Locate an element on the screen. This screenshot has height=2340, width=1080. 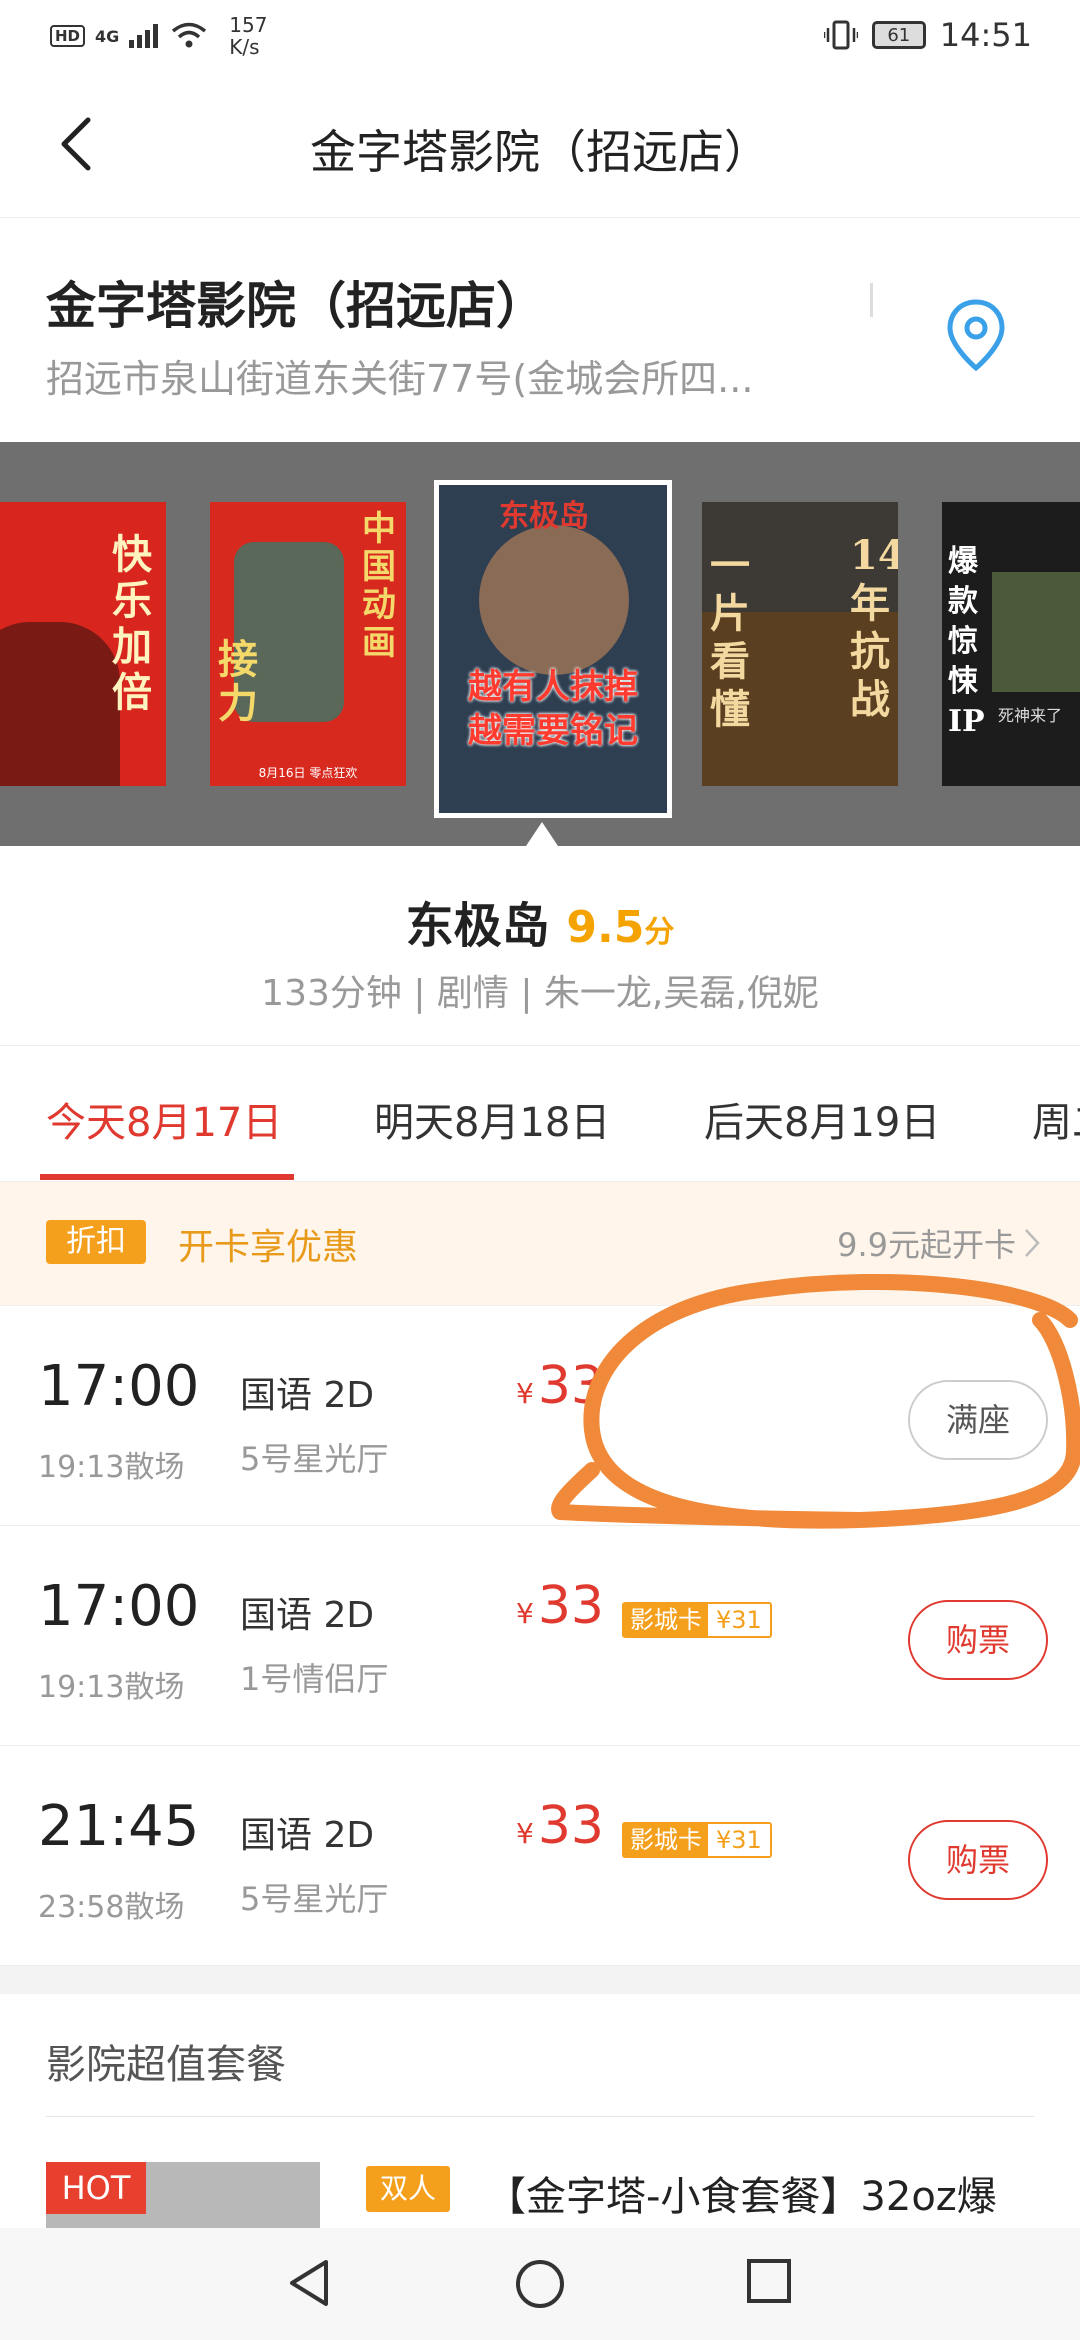
signal-icon is located at coordinates (144, 36).